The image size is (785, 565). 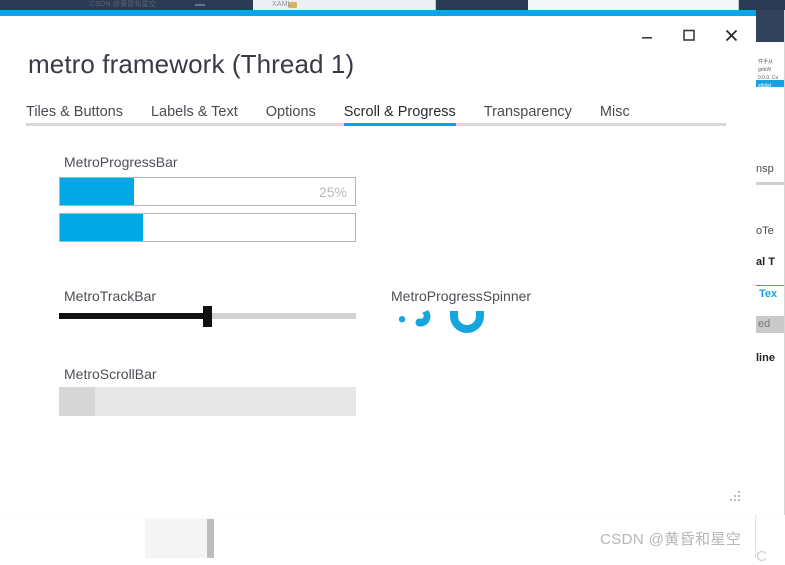 I want to click on trackbar-thumb, so click(x=207, y=316).